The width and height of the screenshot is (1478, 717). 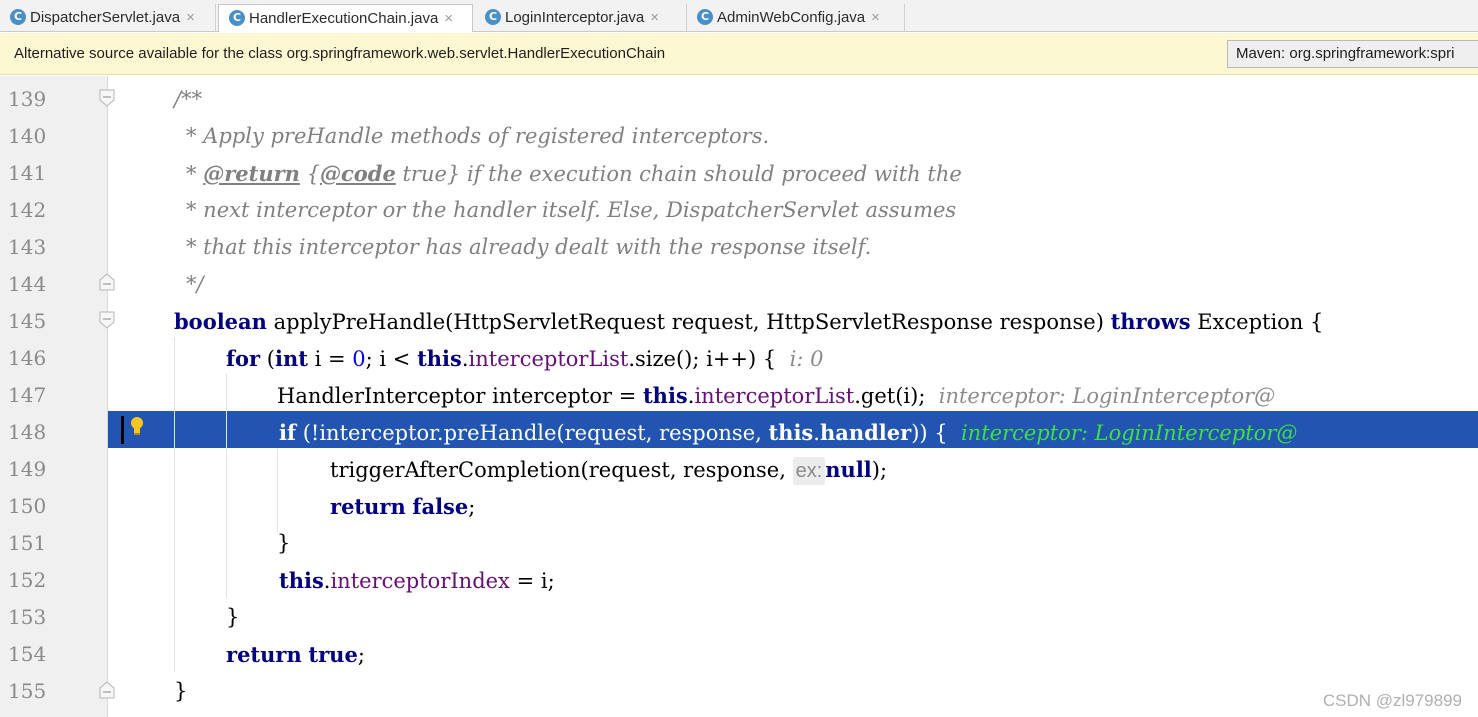 What do you see at coordinates (896, 396) in the screenshot?
I see `code-text: .get(i);` at bounding box center [896, 396].